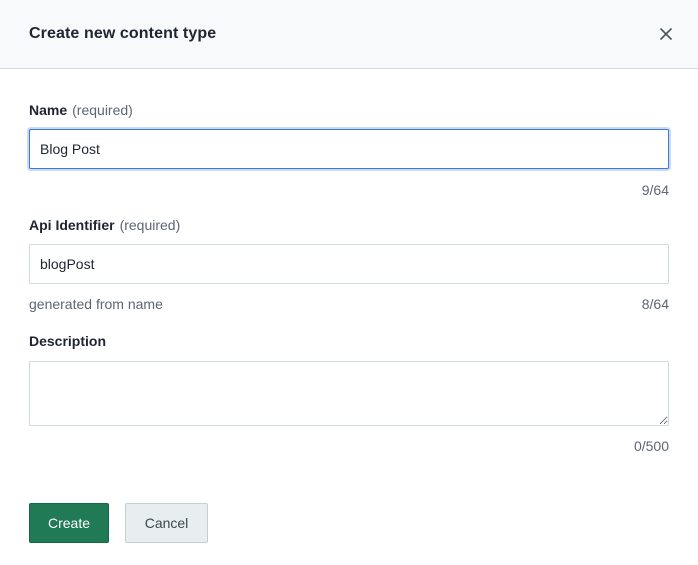  What do you see at coordinates (69, 523) in the screenshot?
I see `create-button: Create` at bounding box center [69, 523].